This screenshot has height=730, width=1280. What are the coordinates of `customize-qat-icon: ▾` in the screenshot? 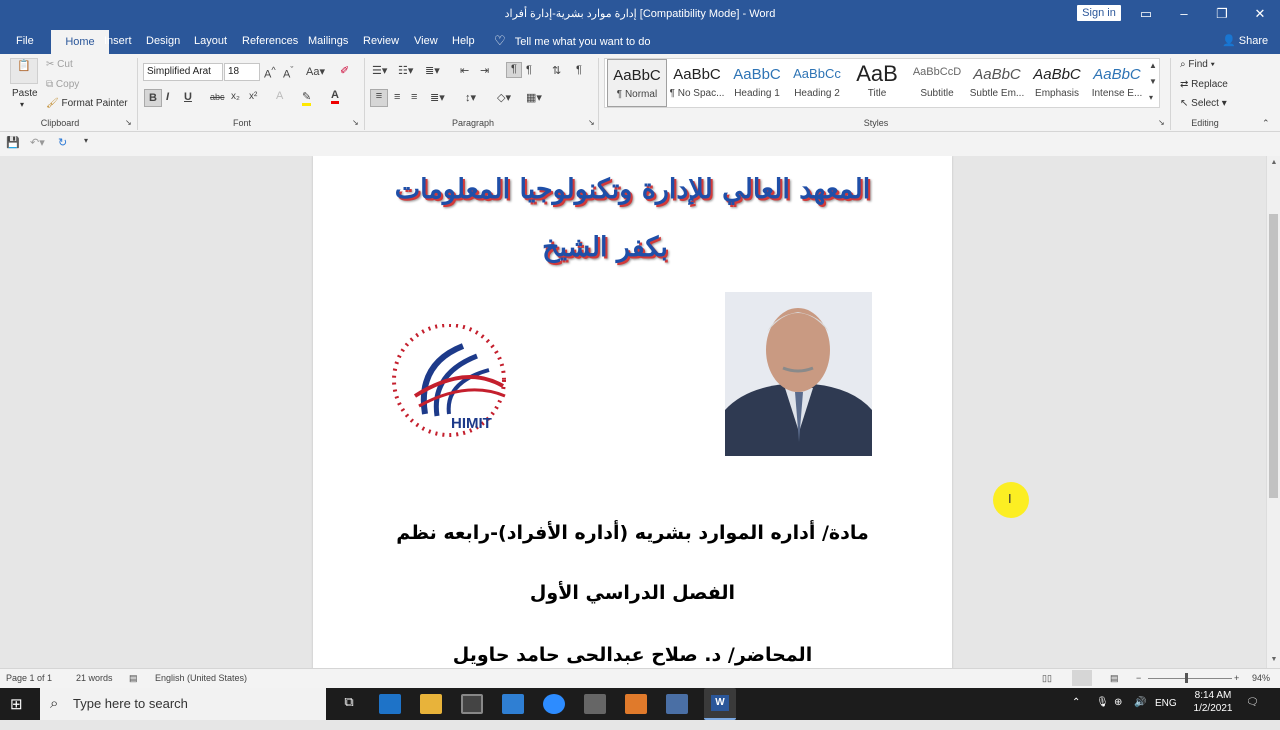 It's located at (86, 140).